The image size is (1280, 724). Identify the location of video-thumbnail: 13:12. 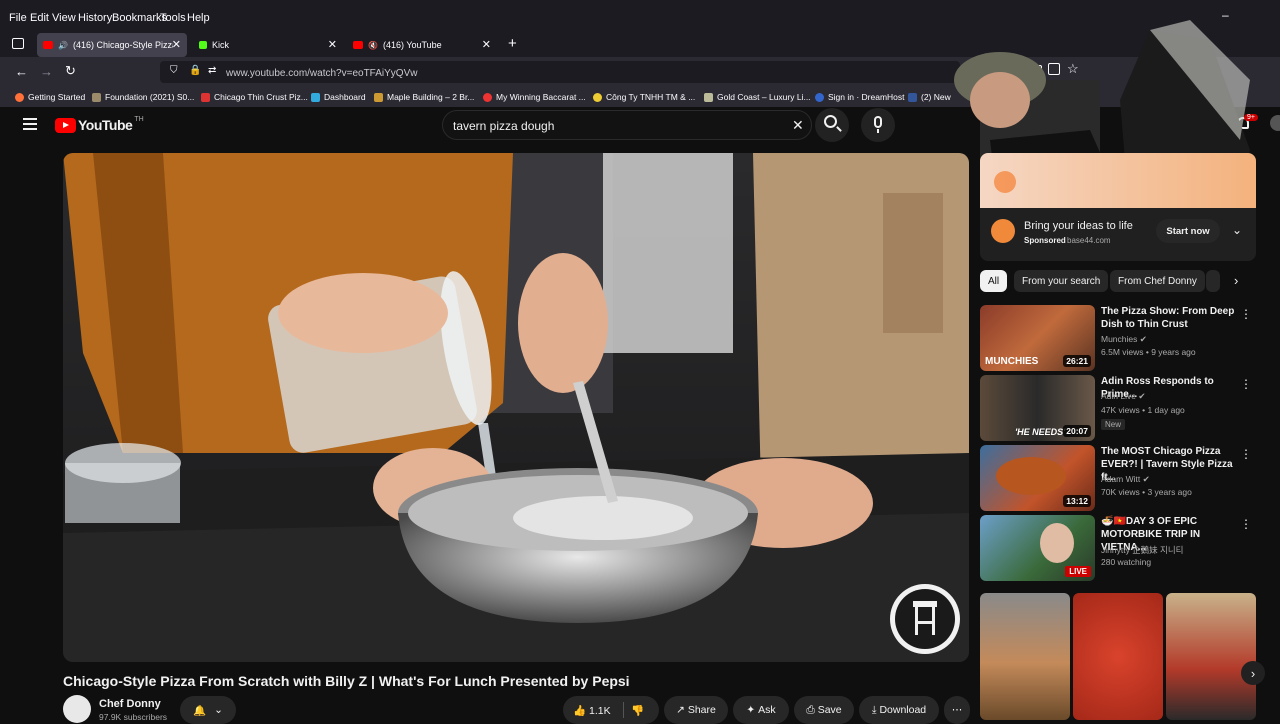
(1037, 478).